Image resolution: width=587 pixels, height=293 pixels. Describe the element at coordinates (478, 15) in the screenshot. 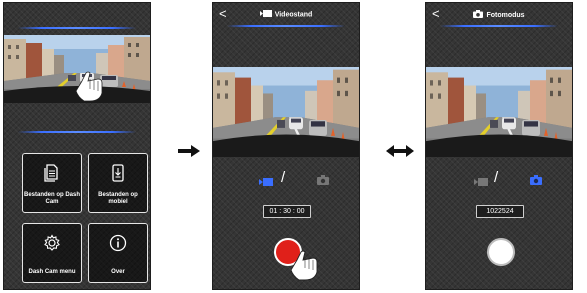

I see `camera-icon` at that location.